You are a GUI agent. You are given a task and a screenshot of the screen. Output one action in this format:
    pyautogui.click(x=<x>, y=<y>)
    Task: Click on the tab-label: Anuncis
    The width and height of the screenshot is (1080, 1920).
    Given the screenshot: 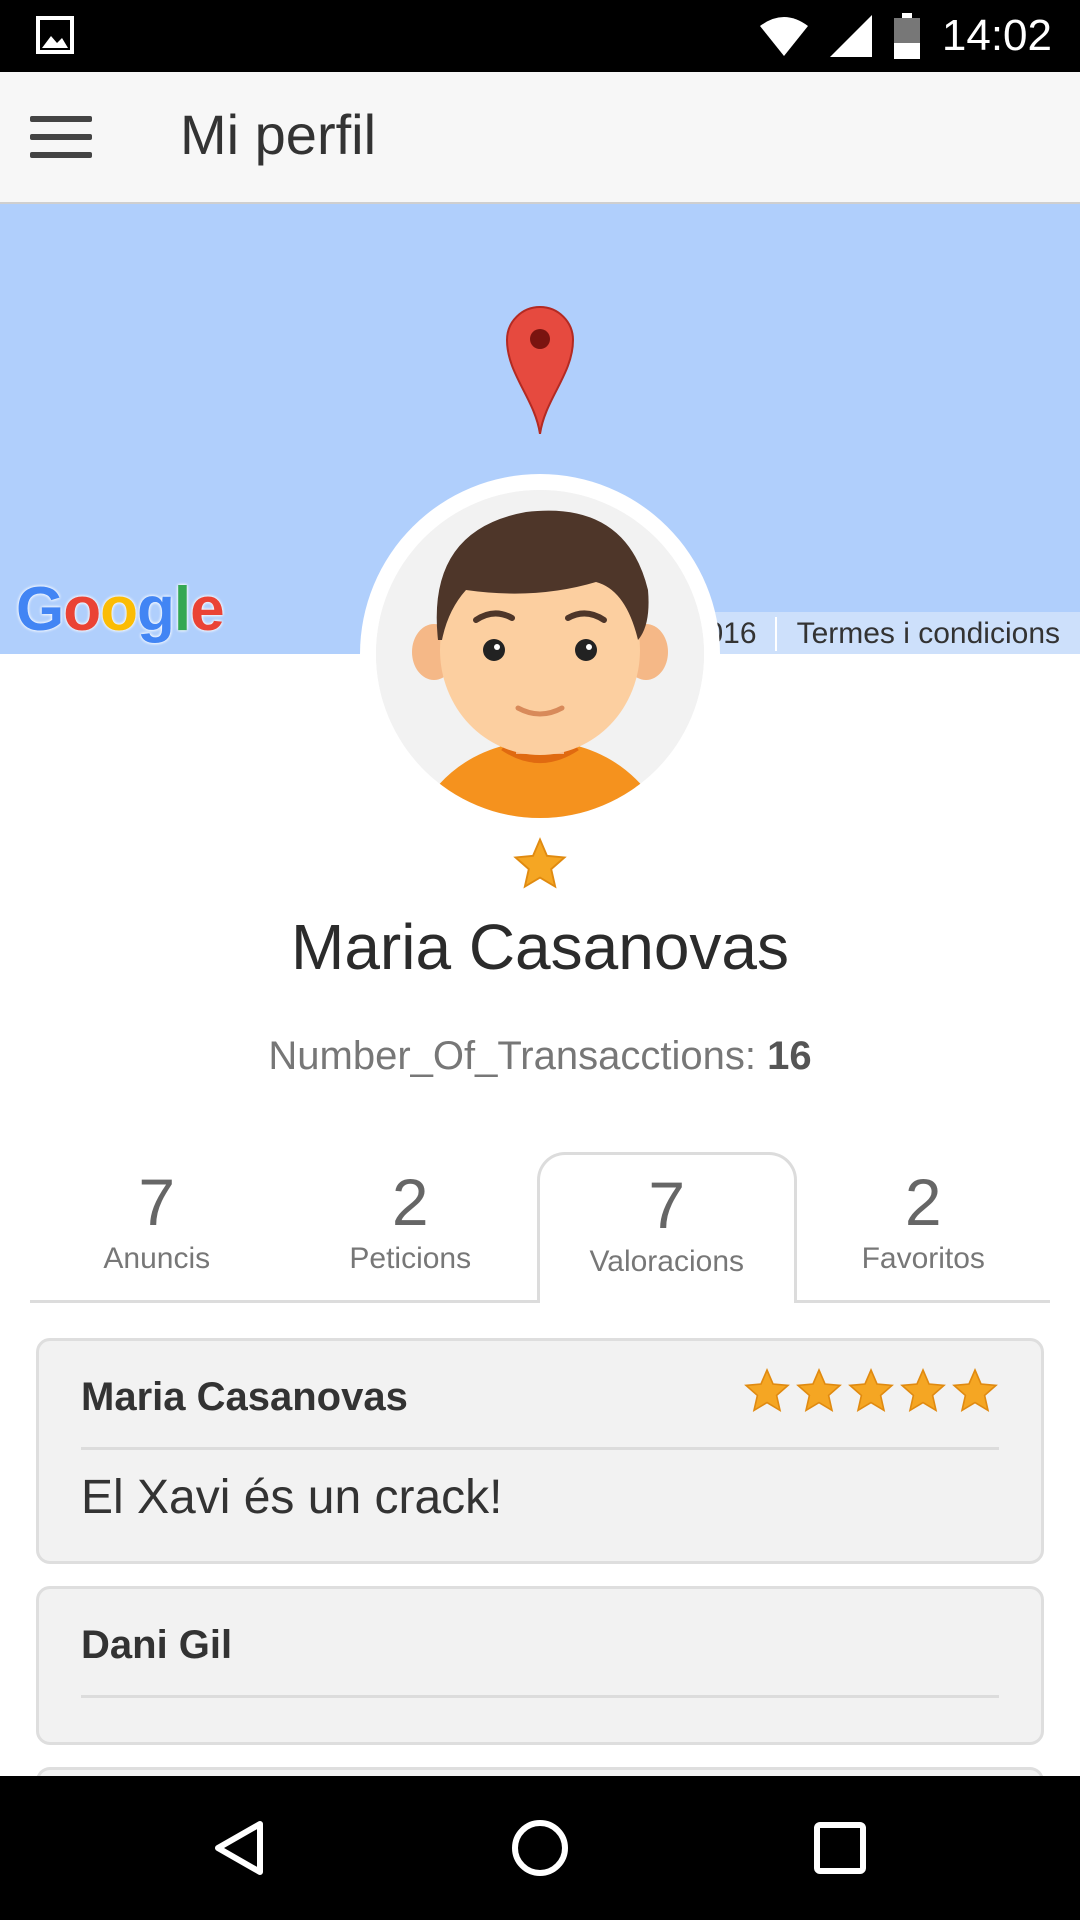 What is the action you would take?
    pyautogui.click(x=157, y=1258)
    